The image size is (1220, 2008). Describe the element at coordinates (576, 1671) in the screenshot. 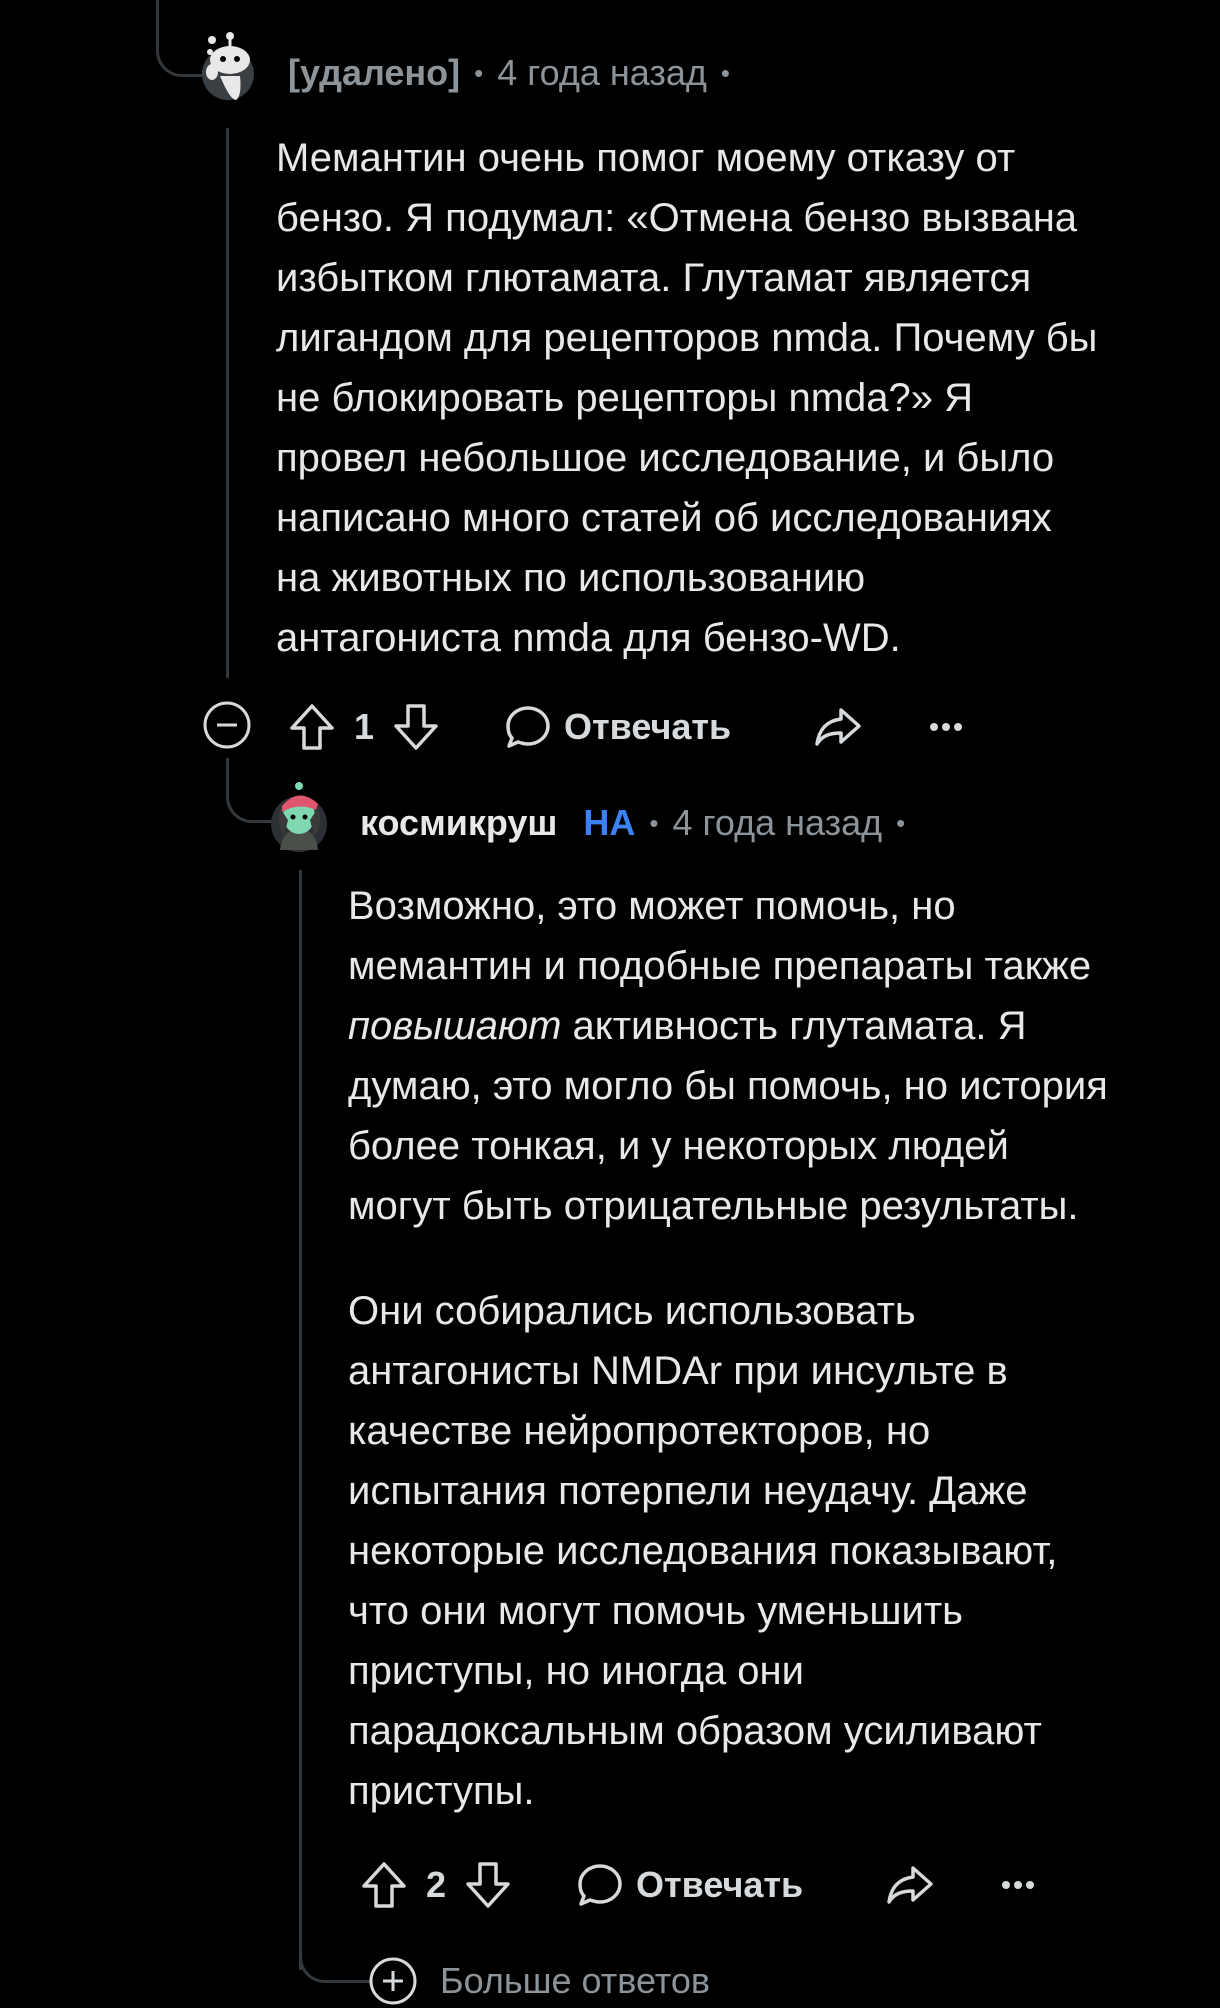

I see `comment2-line: приступы, но иногда они` at that location.